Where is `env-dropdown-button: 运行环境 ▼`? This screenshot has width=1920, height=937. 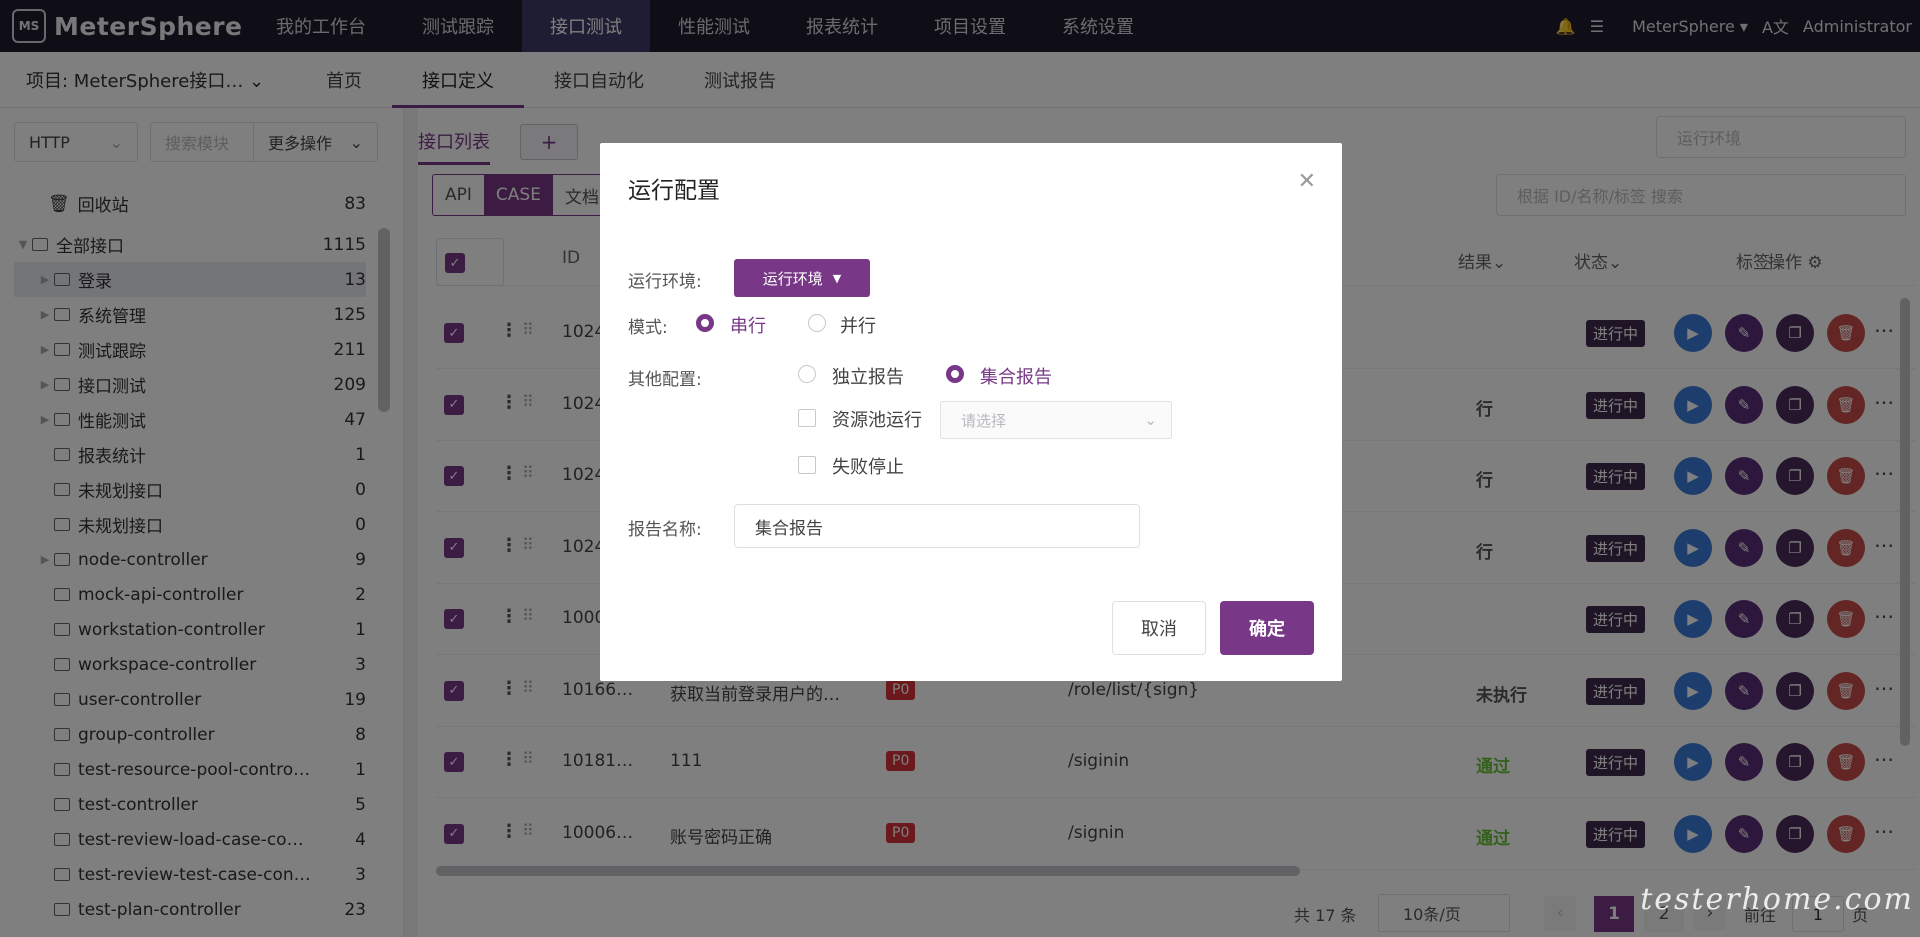 env-dropdown-button: 运行环境 ▼ is located at coordinates (802, 278).